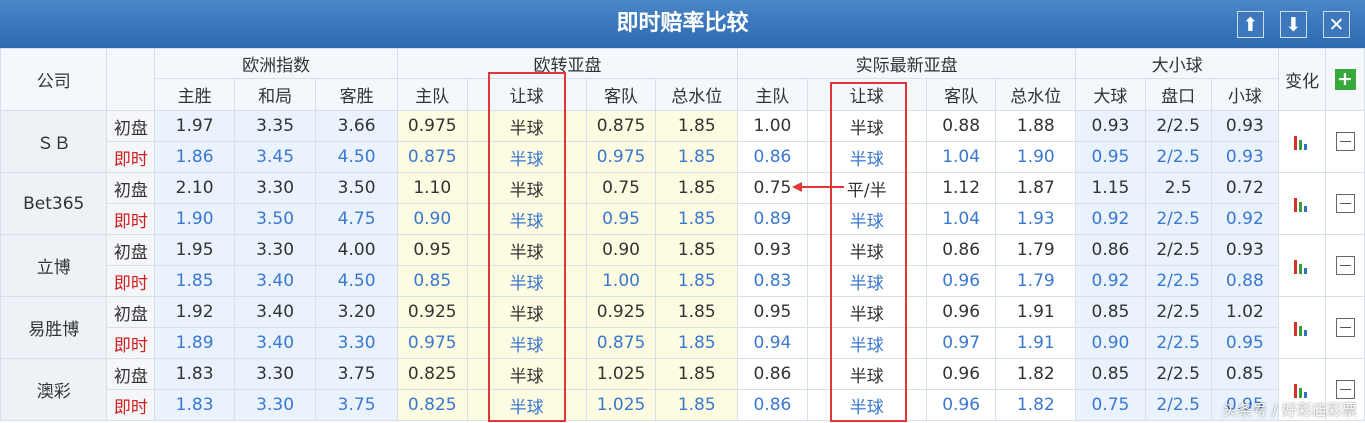  Describe the element at coordinates (1036, 250) in the screenshot. I see `odds-cell: 1.79` at that location.